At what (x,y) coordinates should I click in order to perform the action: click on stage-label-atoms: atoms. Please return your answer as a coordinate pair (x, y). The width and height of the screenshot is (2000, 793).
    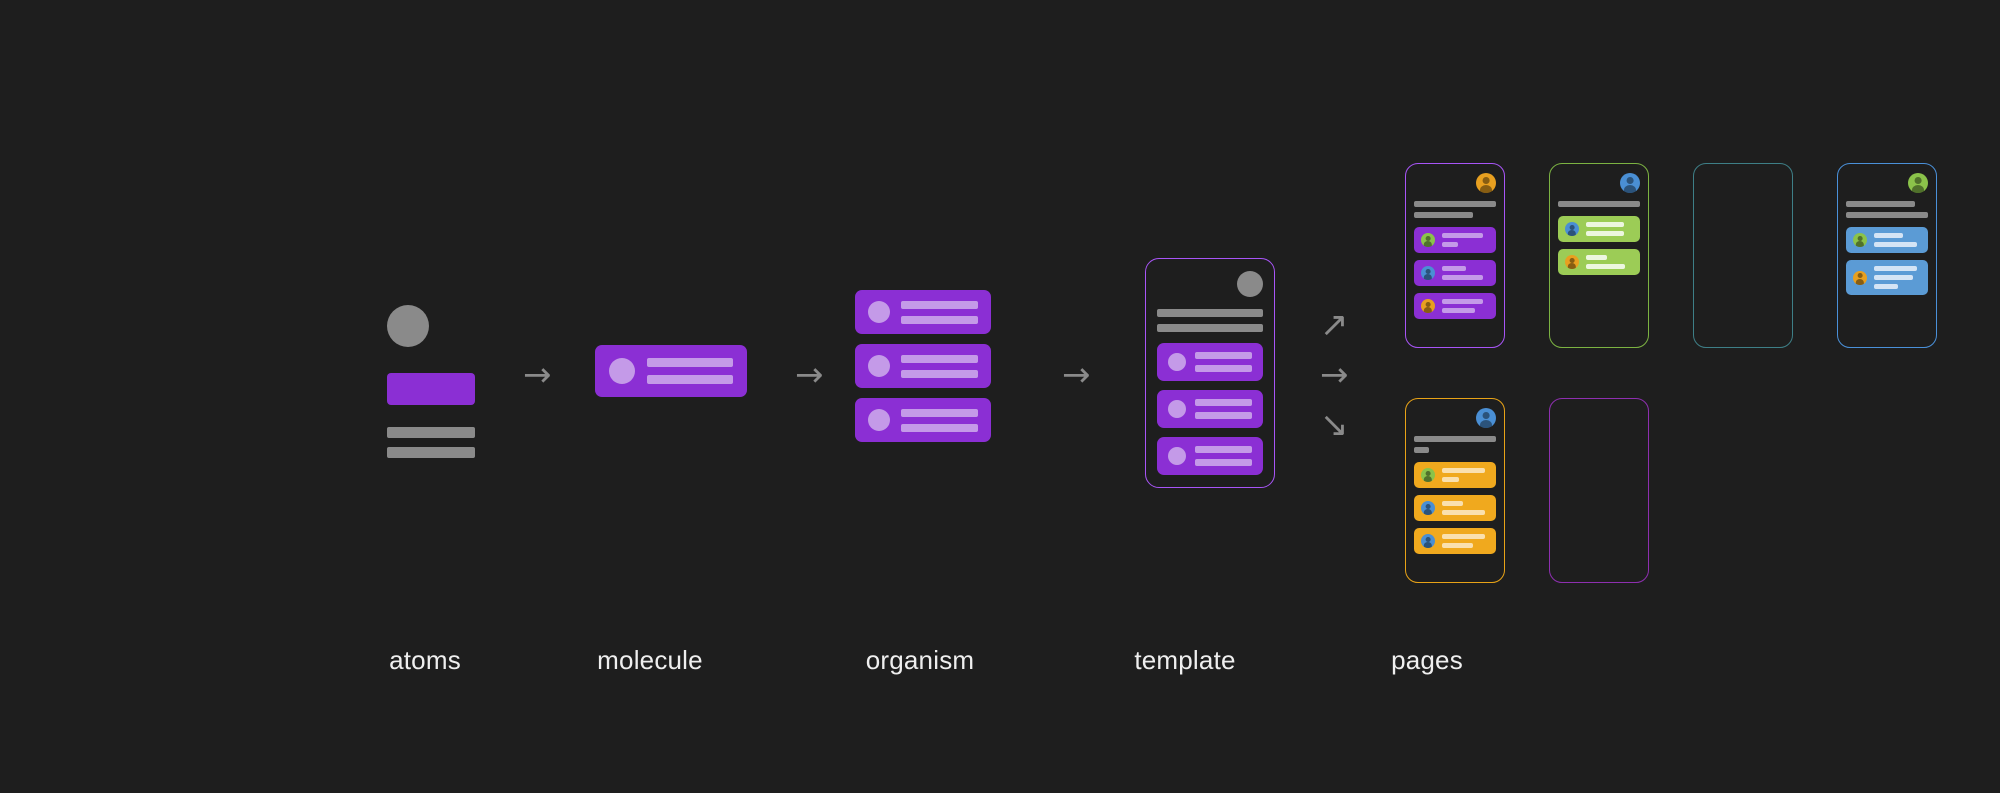
    Looking at the image, I should click on (425, 660).